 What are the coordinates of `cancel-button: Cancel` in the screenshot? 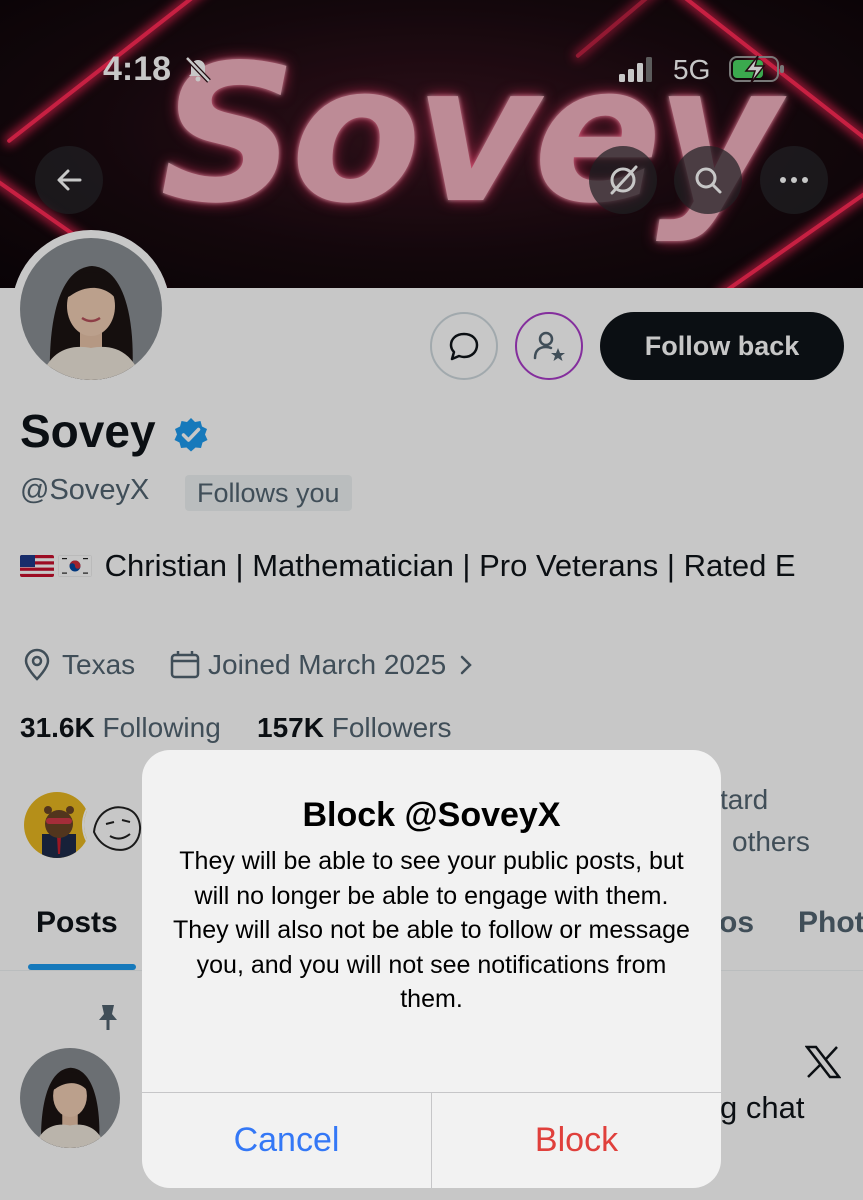 It's located at (286, 1140).